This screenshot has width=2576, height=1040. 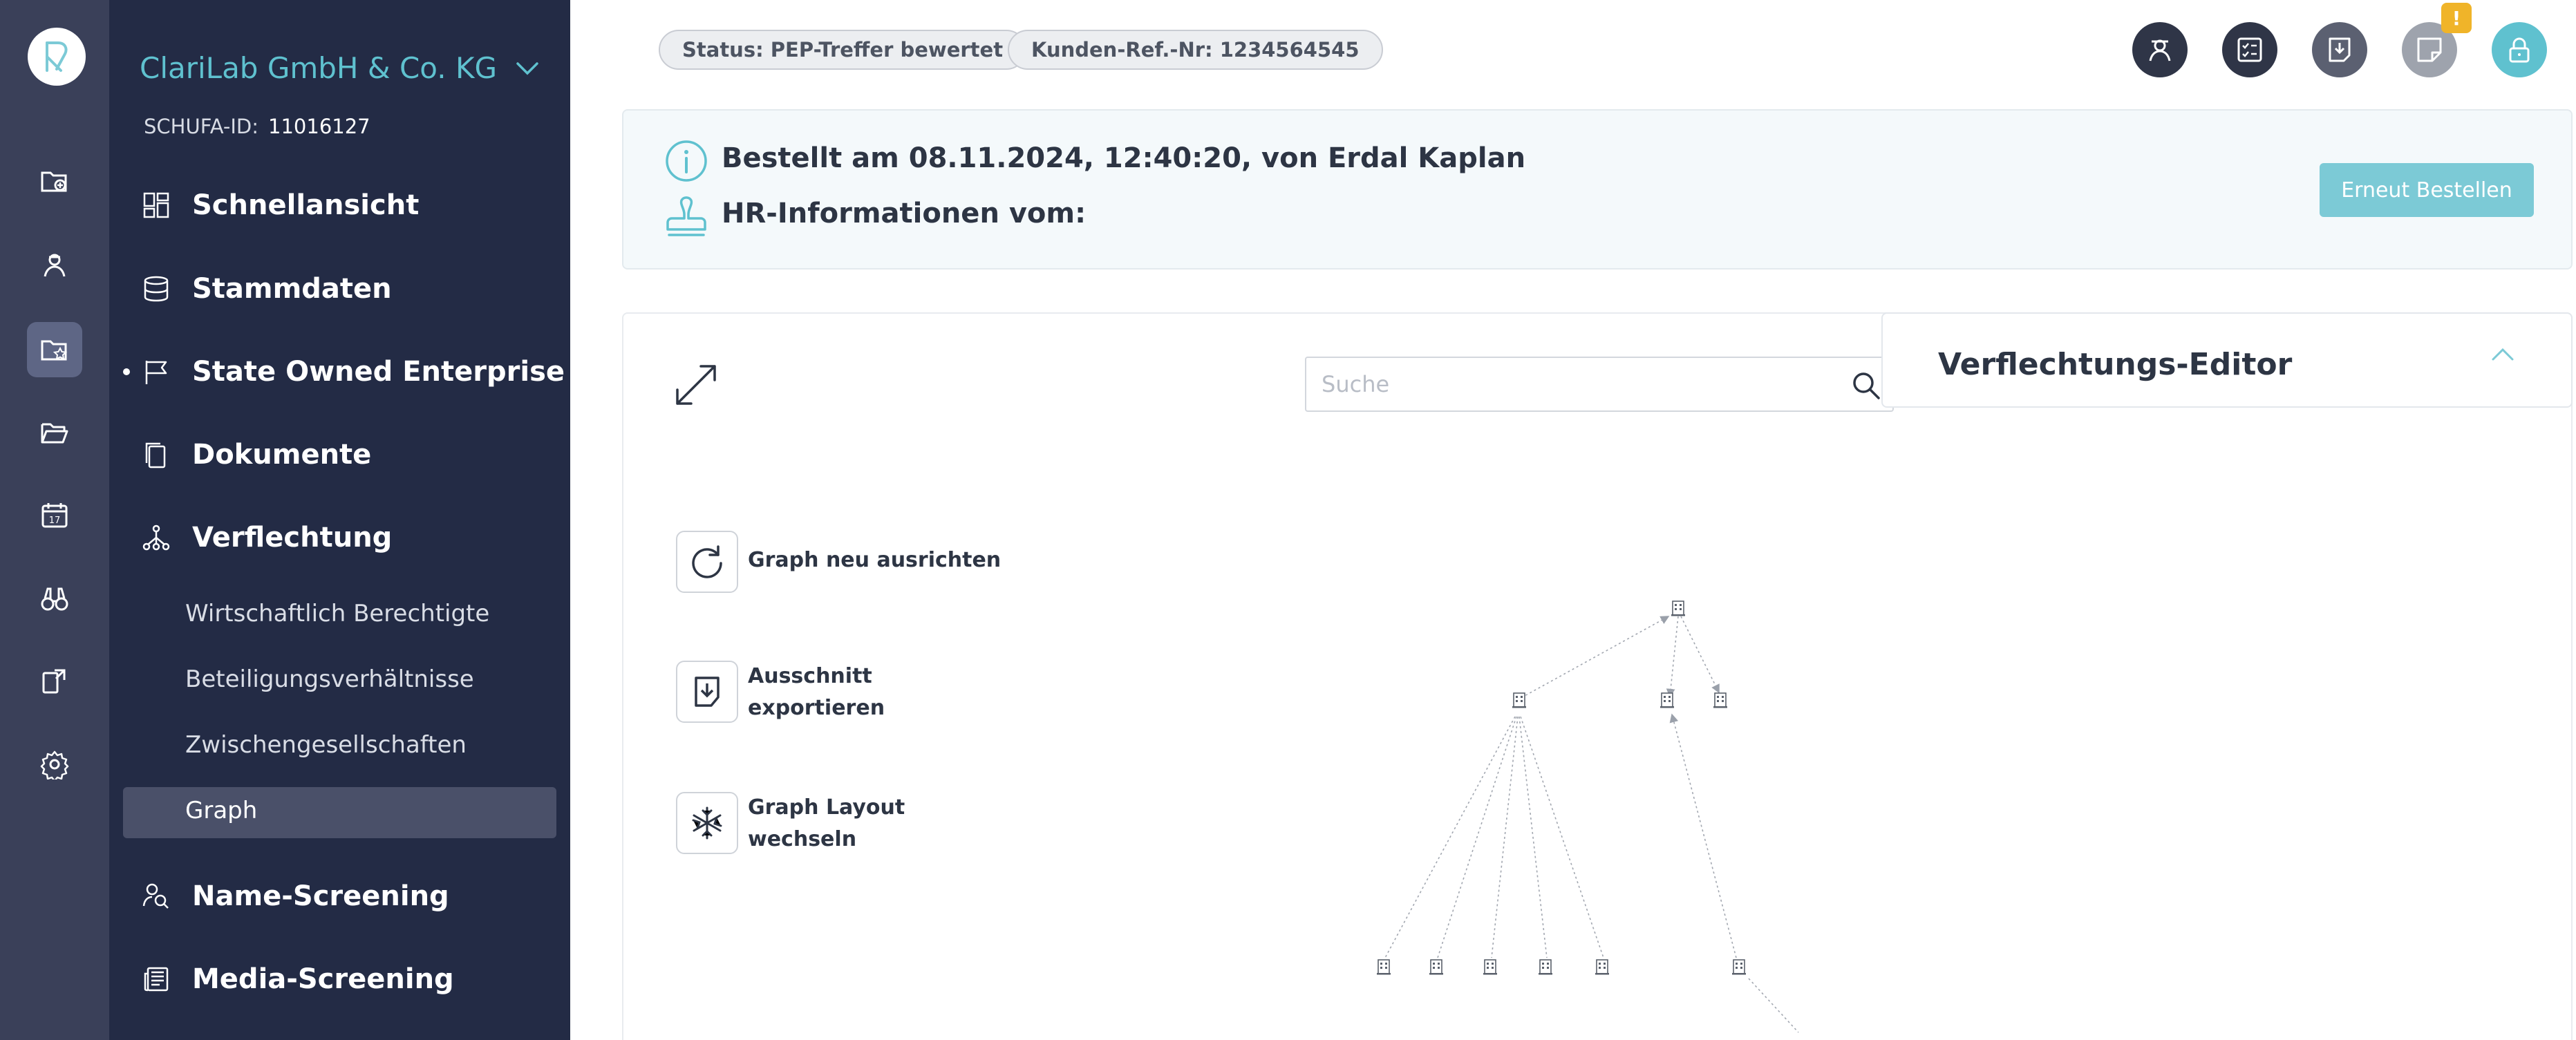 I want to click on export-label-line1: Ausschnitt, so click(x=810, y=676).